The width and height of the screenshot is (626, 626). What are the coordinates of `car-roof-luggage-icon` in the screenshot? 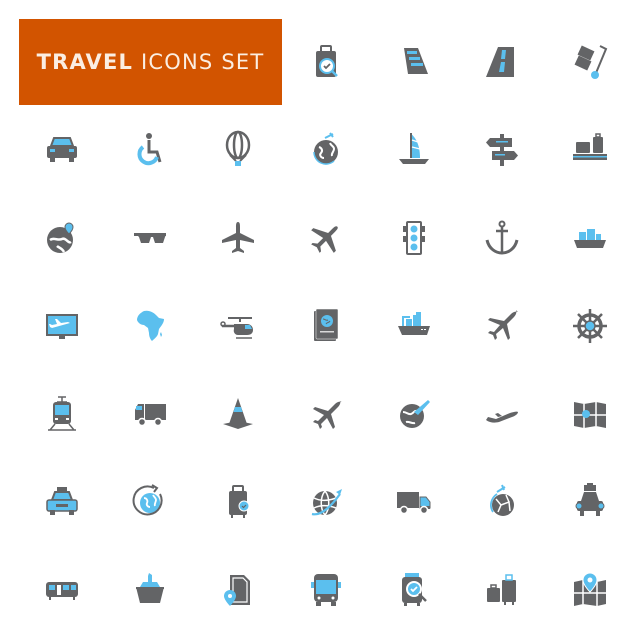 It's located at (590, 502).